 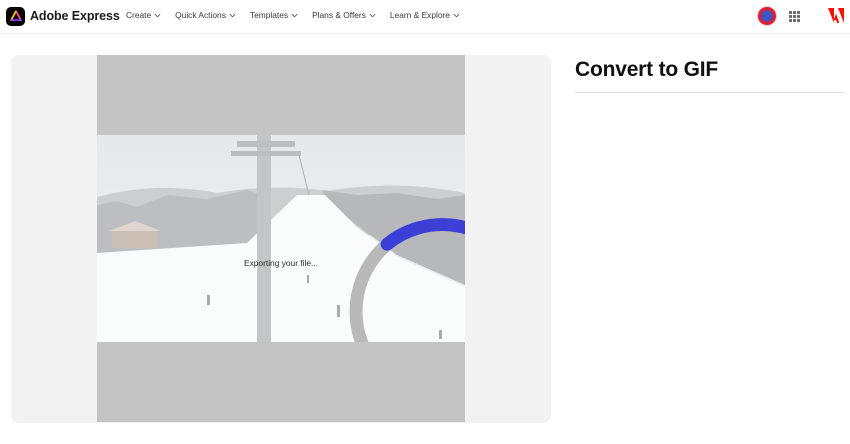 What do you see at coordinates (710, 92) in the screenshot?
I see `divider` at bounding box center [710, 92].